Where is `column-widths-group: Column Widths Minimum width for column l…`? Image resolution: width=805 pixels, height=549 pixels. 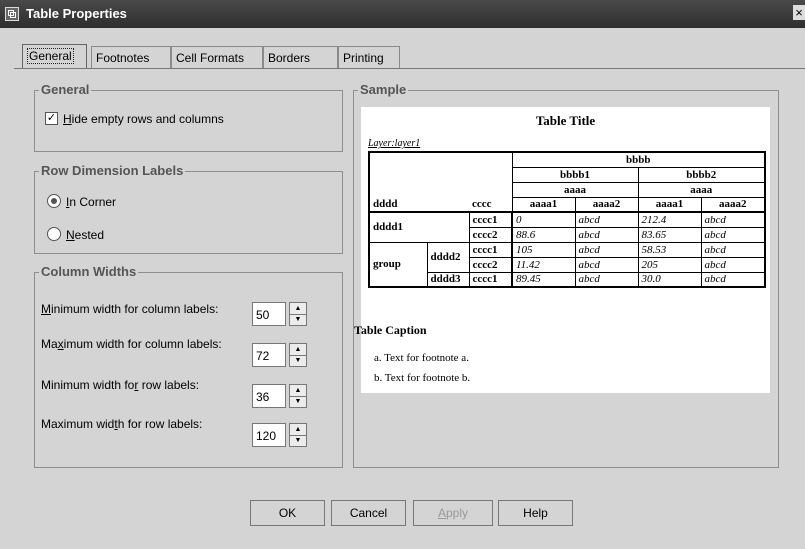 column-widths-group: Column Widths Minimum width for column l… is located at coordinates (188, 366).